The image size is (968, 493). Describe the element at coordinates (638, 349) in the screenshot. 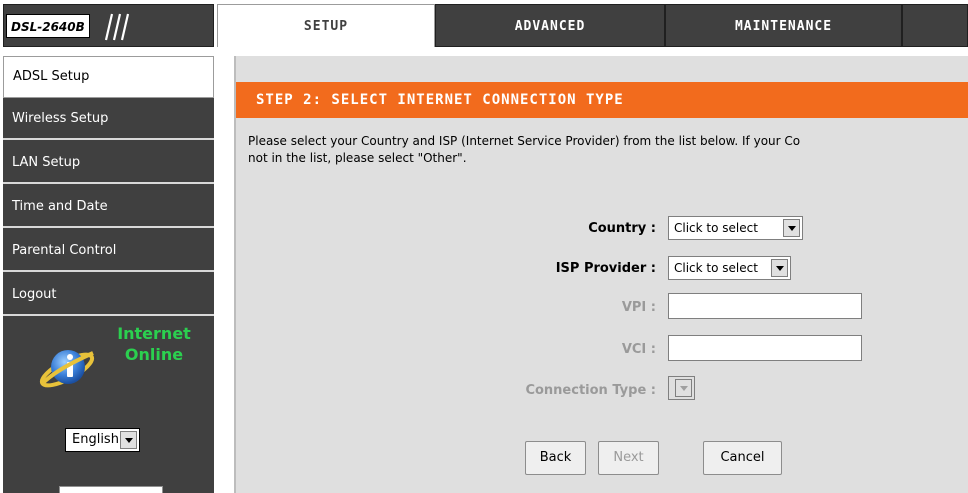

I see `vci-label: VCI :` at that location.